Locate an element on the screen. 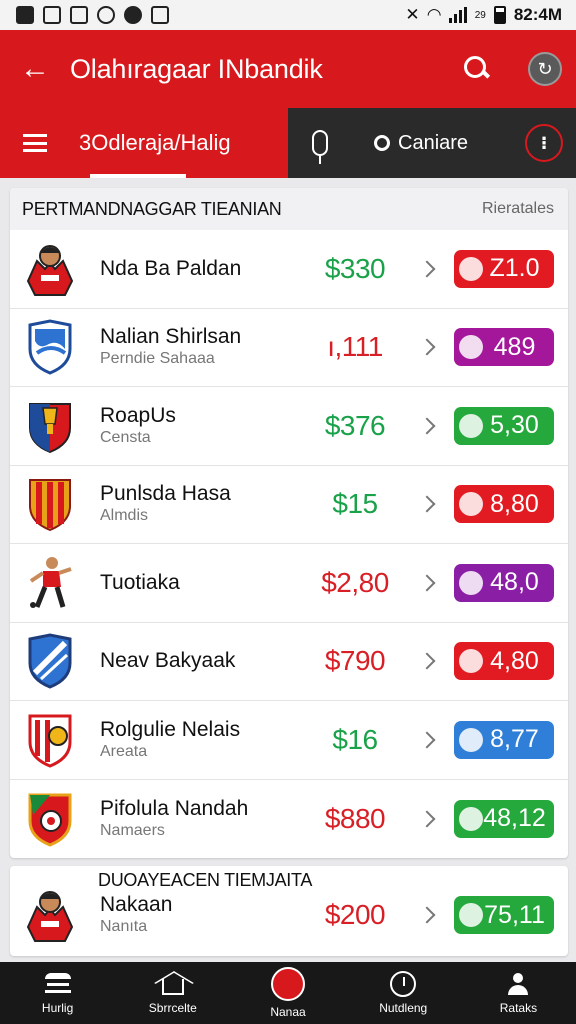 This screenshot has height=1024, width=576. row-names: RoapUs Censta is located at coordinates (200, 426).